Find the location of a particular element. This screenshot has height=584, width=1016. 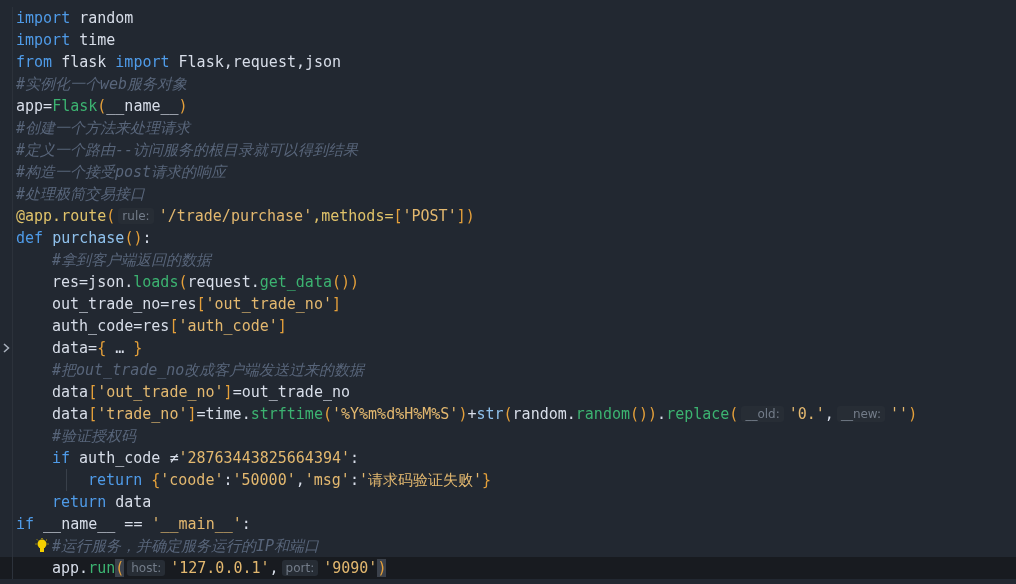

code-token: 'trade_no' is located at coordinates (142, 414).